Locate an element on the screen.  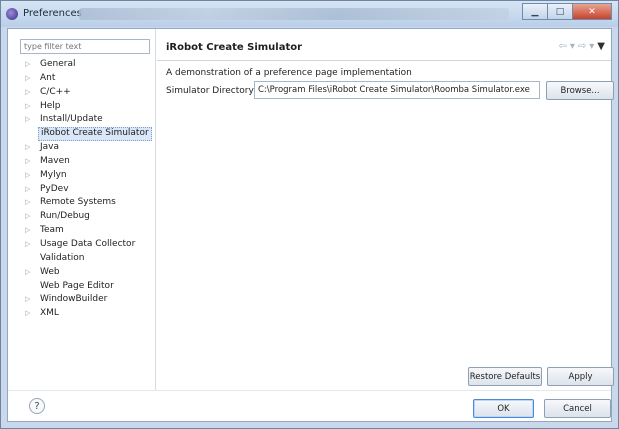
maximize-button: □ is located at coordinates (560, 11).